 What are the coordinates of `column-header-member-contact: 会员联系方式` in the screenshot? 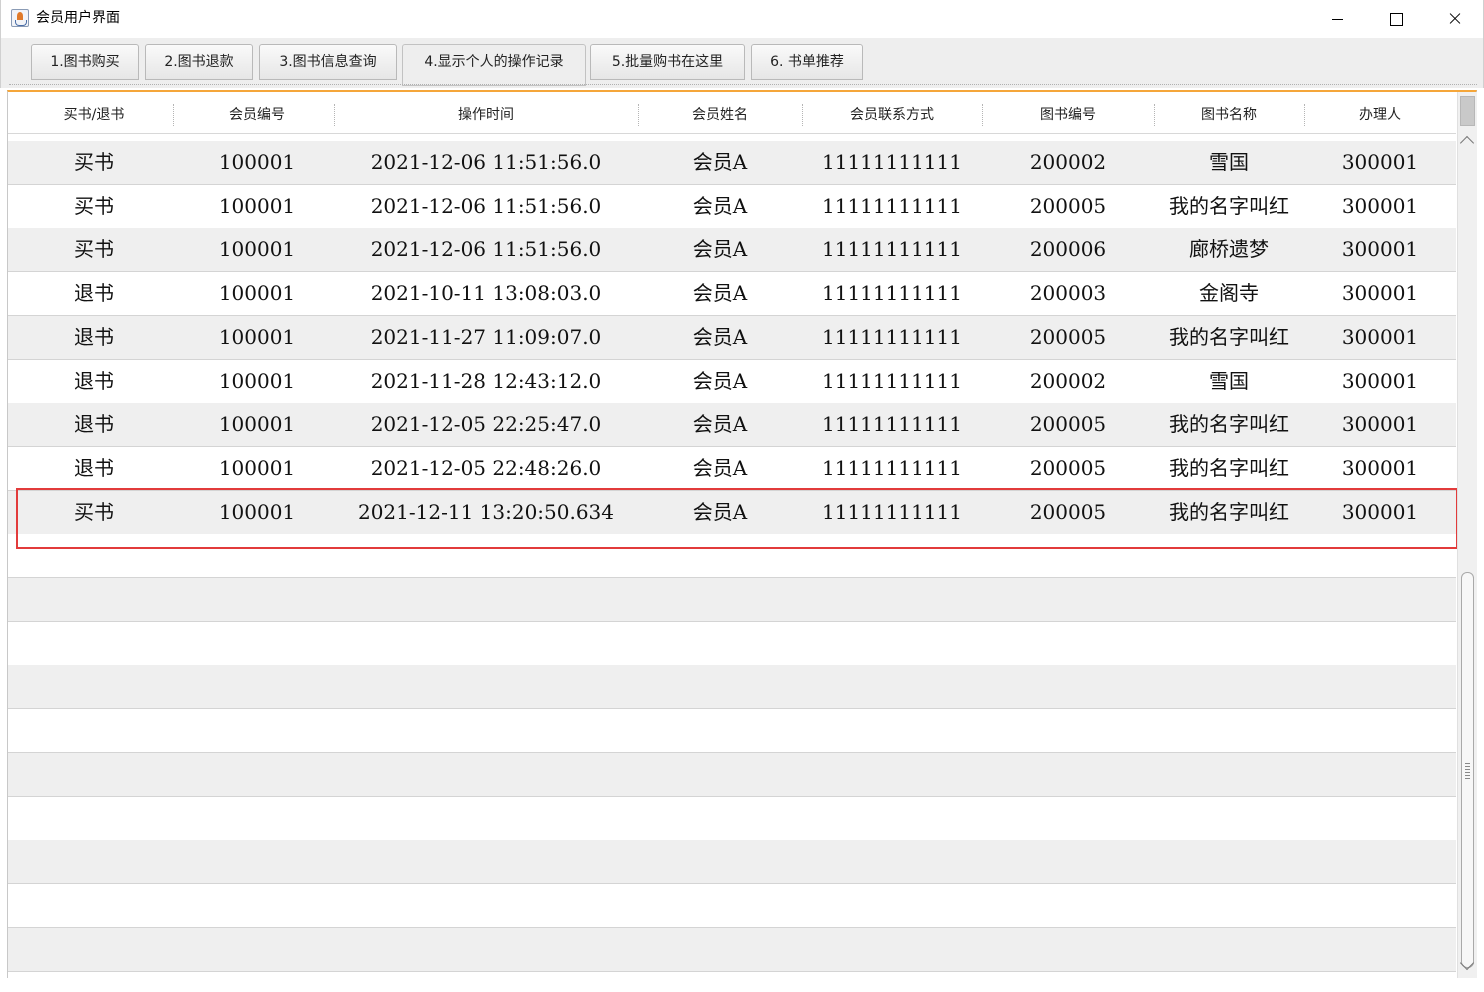 It's located at (892, 115).